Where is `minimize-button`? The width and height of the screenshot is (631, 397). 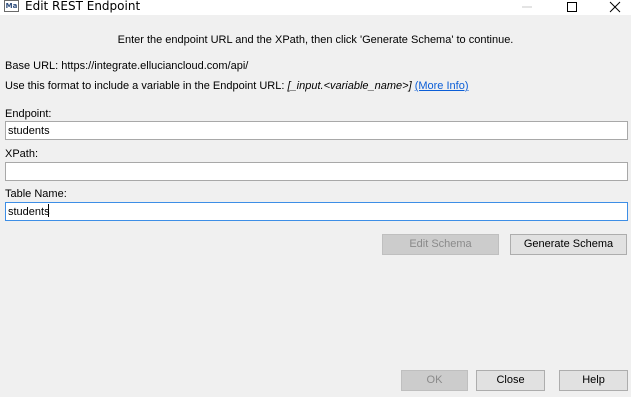
minimize-button is located at coordinates (527, 6).